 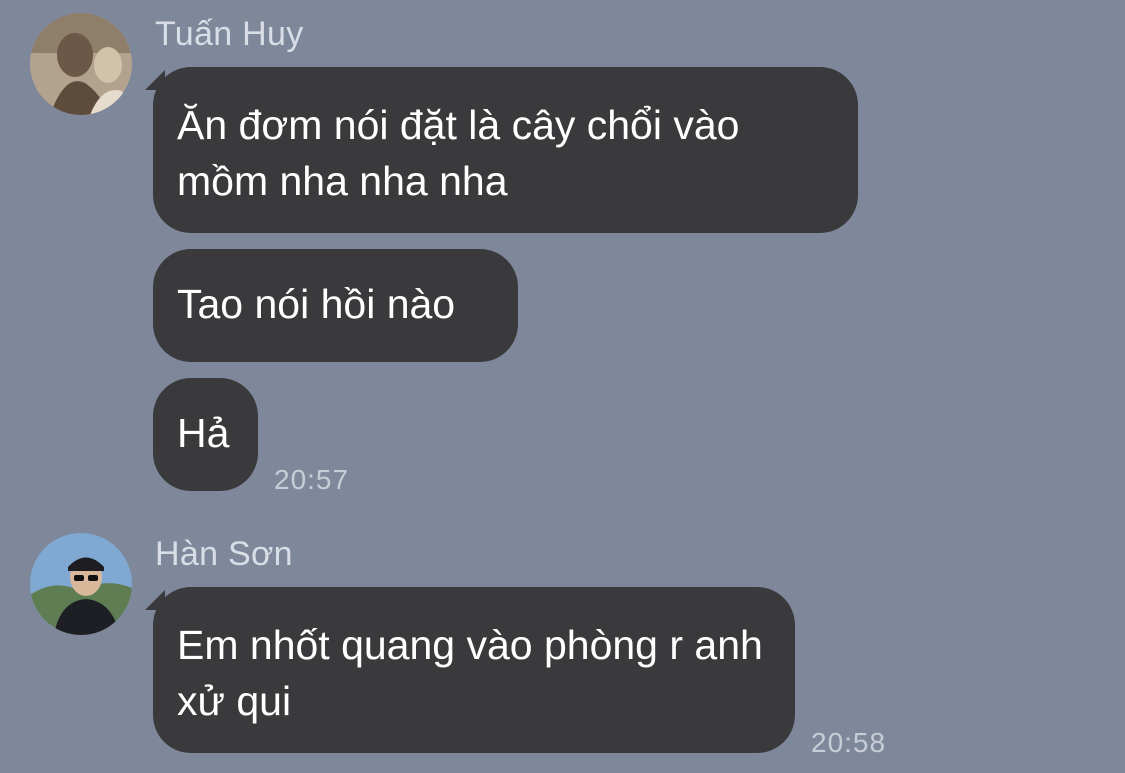 I want to click on message-text: Tao nói hồi nào, so click(x=316, y=304).